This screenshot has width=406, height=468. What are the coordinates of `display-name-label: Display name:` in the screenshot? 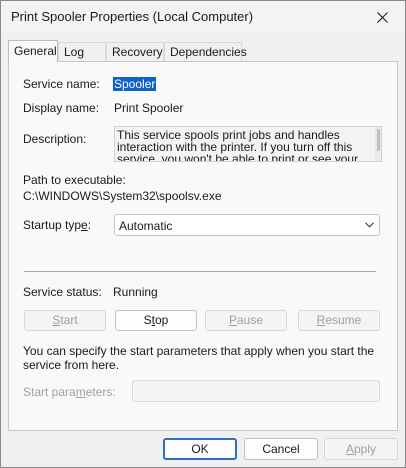 It's located at (61, 108).